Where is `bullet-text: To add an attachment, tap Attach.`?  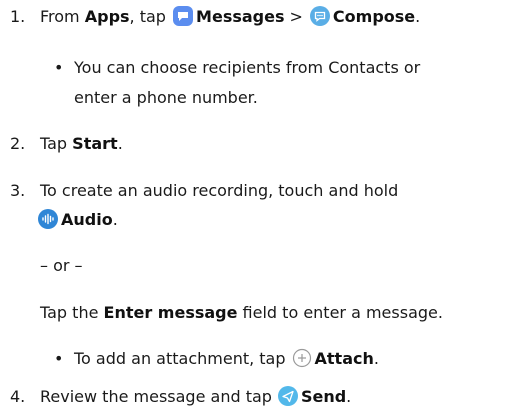
bullet-text: To add an attachment, tap Attach. is located at coordinates (226, 359).